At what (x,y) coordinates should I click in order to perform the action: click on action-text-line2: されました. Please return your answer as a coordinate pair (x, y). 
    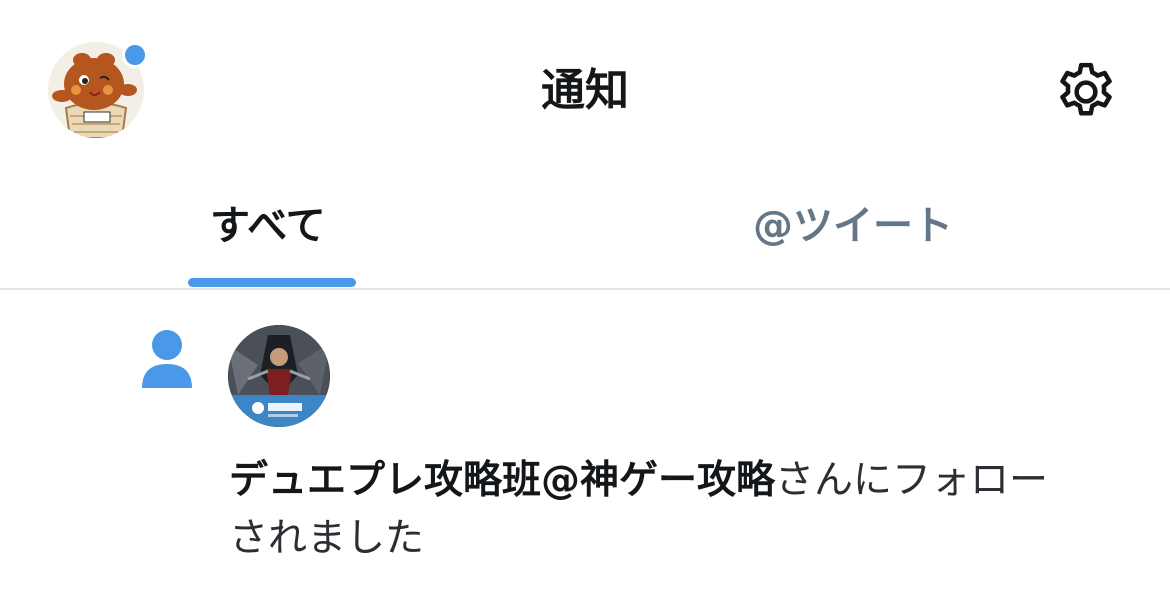
    Looking at the image, I should click on (327, 538).